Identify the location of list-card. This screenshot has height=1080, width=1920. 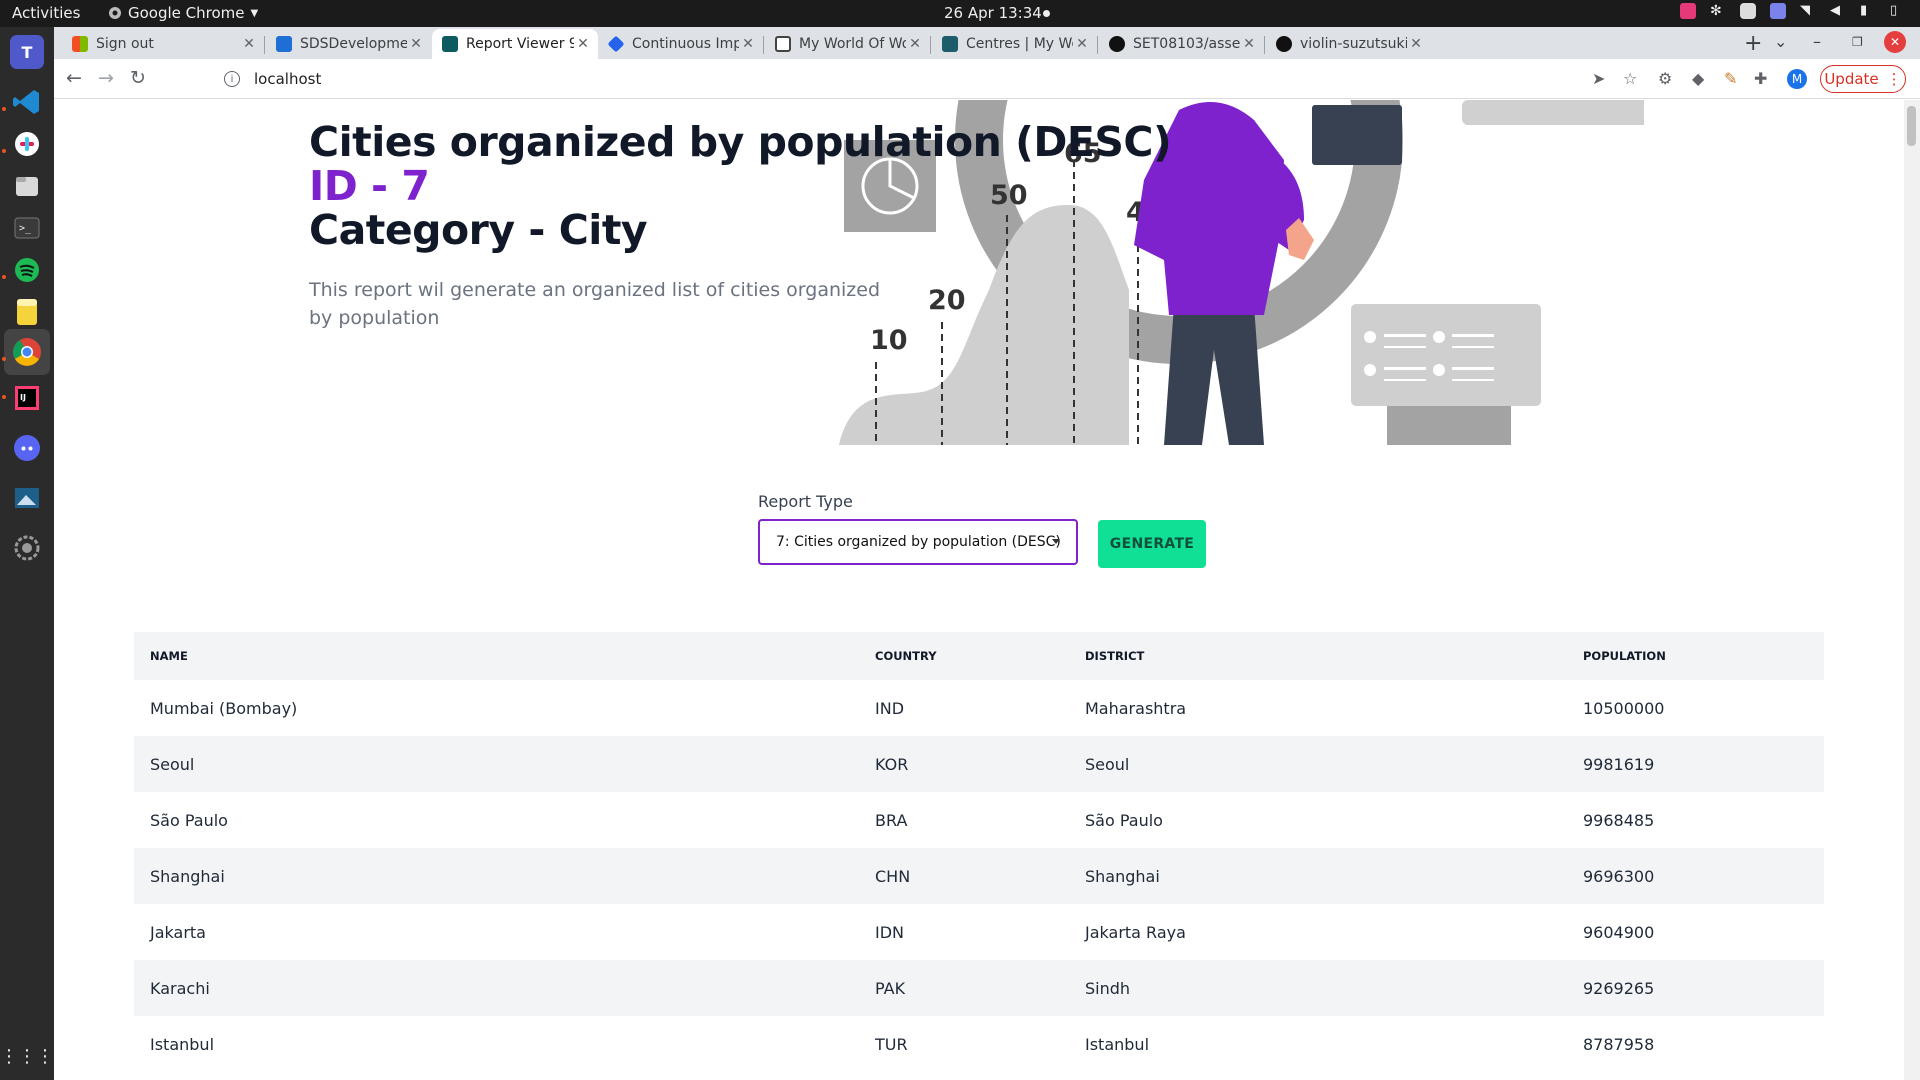
(1446, 355).